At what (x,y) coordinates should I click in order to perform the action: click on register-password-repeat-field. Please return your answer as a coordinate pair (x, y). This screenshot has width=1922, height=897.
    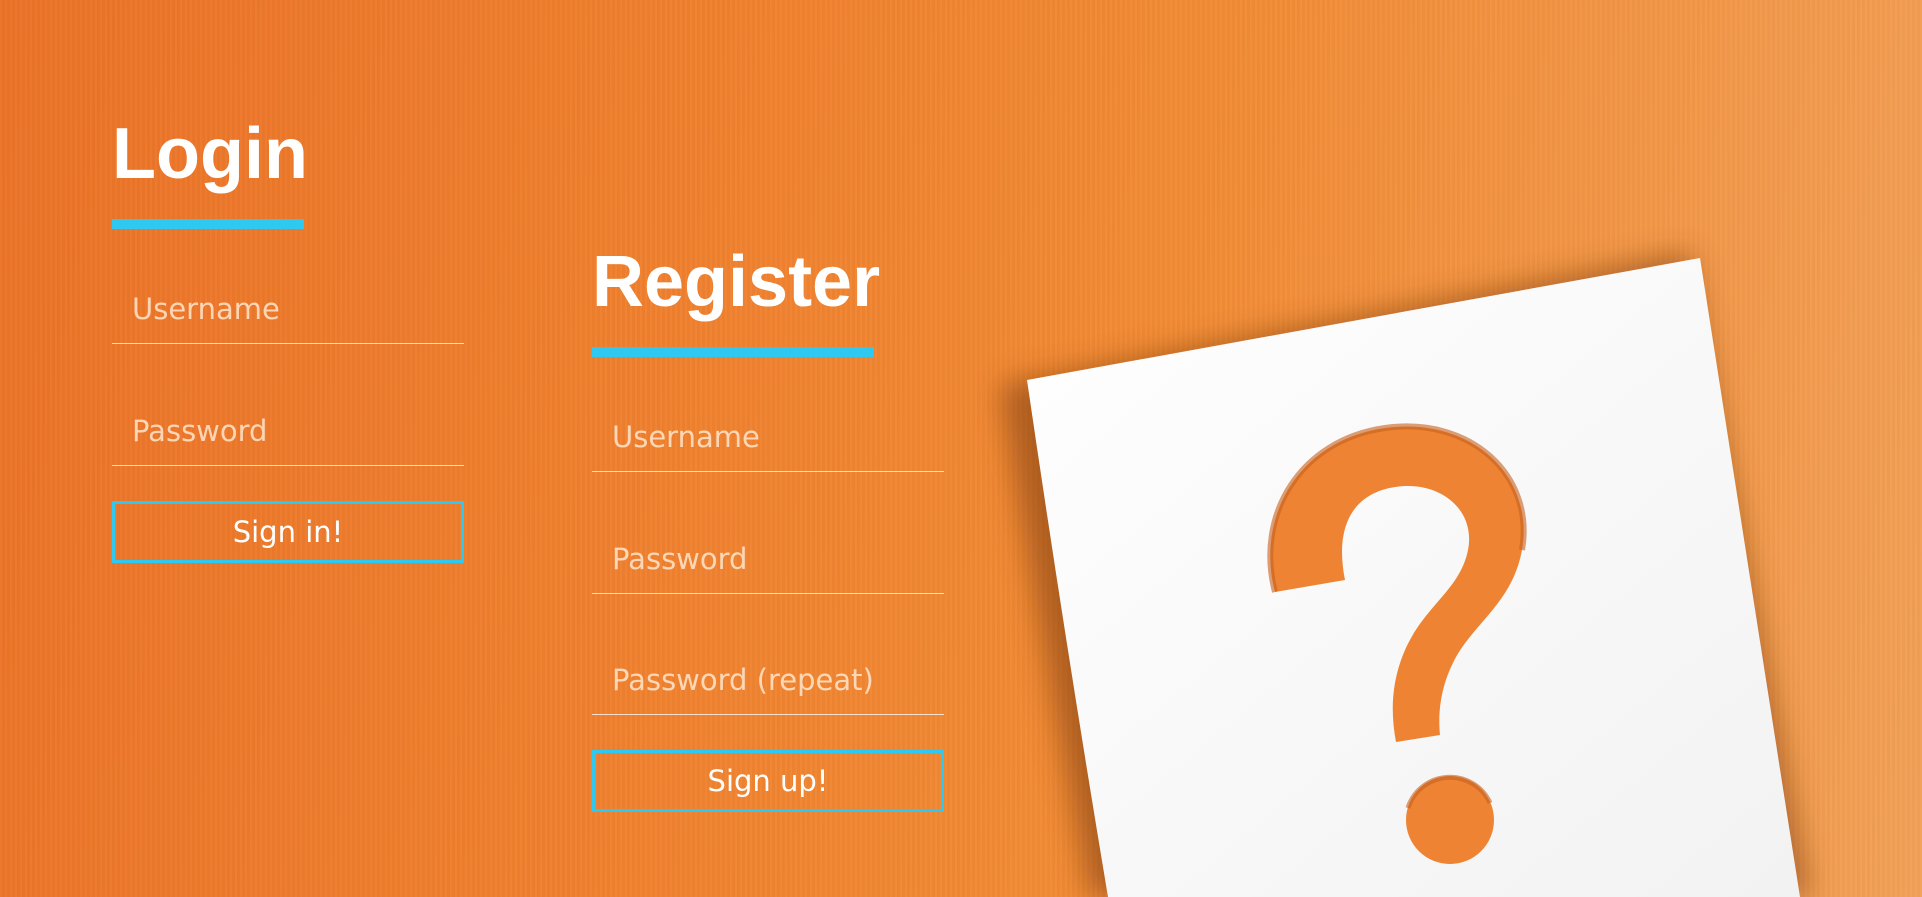
    Looking at the image, I should click on (768, 680).